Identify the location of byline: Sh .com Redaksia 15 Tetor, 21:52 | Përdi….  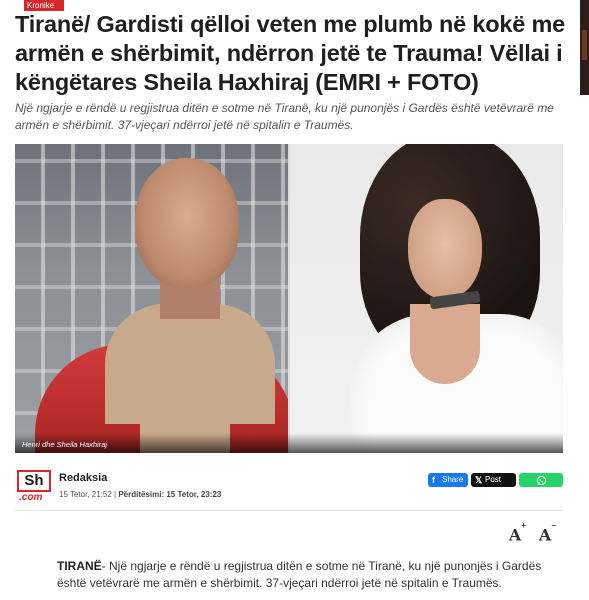
(289, 488).